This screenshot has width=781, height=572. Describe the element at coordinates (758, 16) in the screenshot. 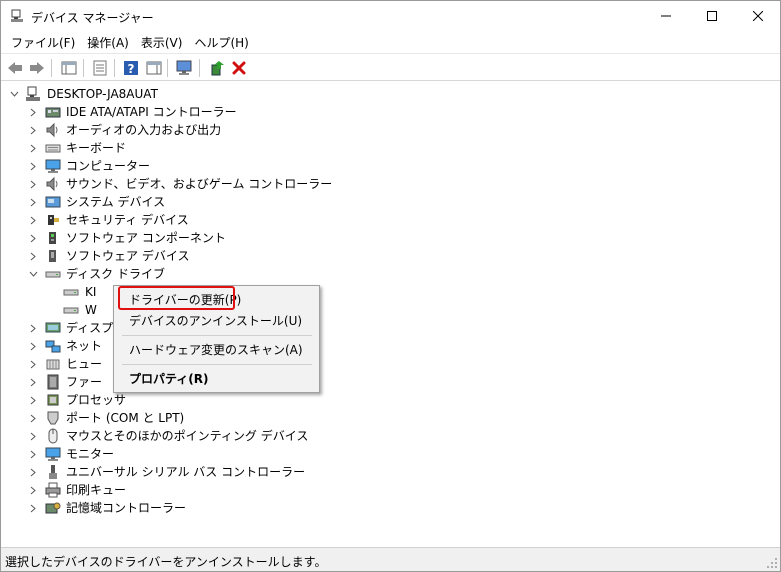

I see `close-button` at that location.